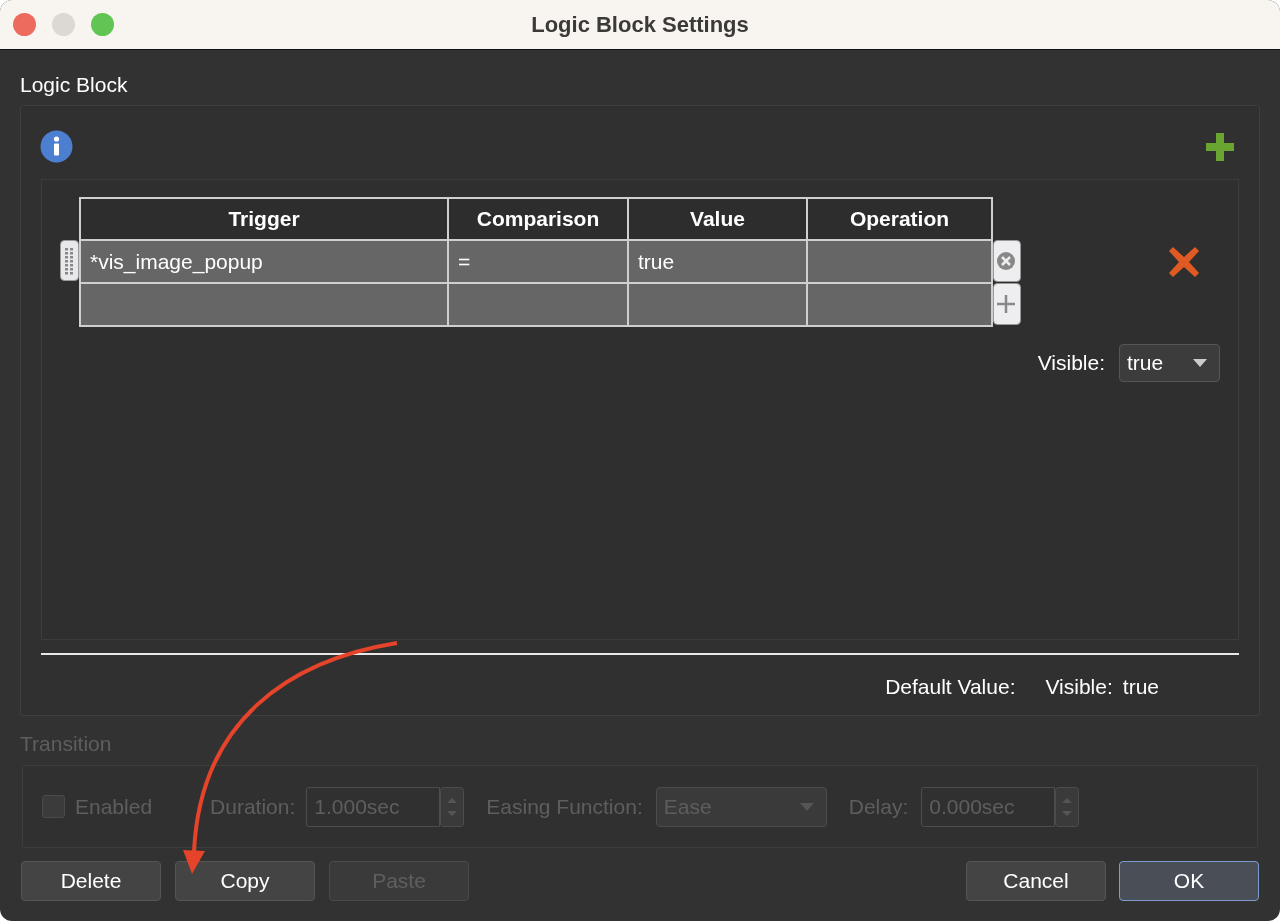 This screenshot has height=921, width=1280. What do you see at coordinates (1007, 260) in the screenshot?
I see `remove-row-icon` at bounding box center [1007, 260].